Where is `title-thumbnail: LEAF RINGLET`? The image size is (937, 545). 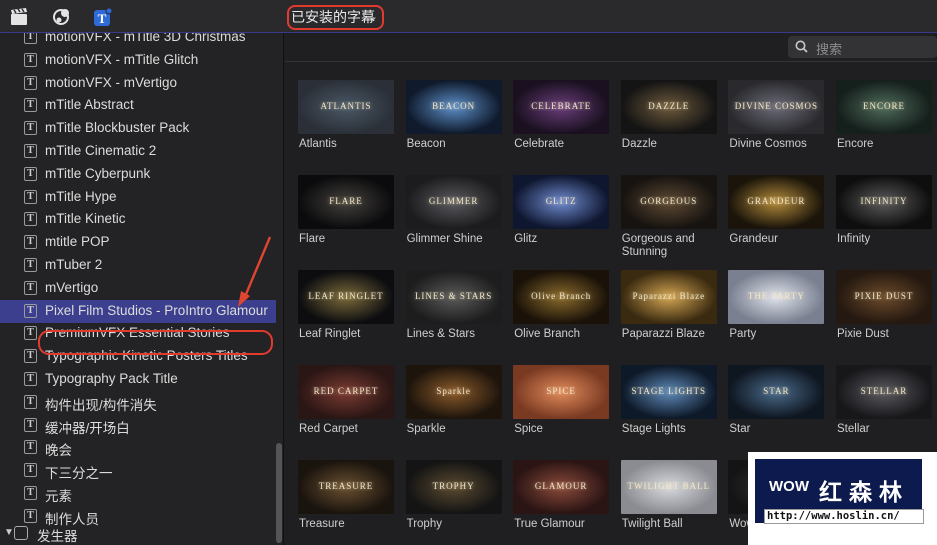
title-thumbnail: LEAF RINGLET is located at coordinates (346, 297).